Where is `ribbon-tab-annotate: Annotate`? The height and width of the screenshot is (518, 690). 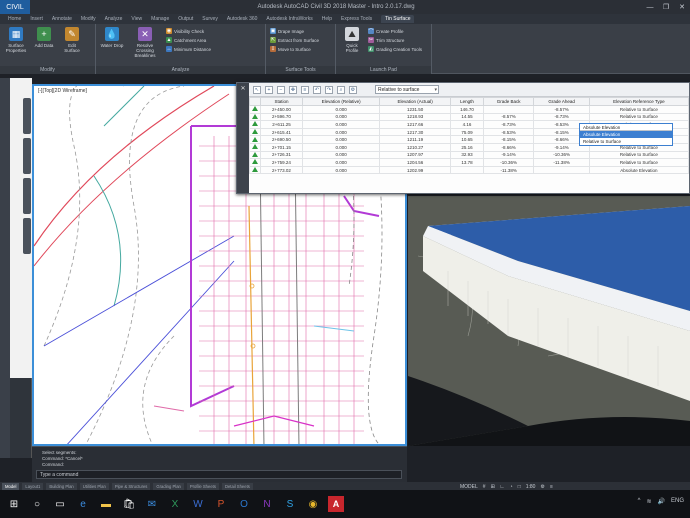
ribbon-tab-annotate: Annotate is located at coordinates (62, 19).